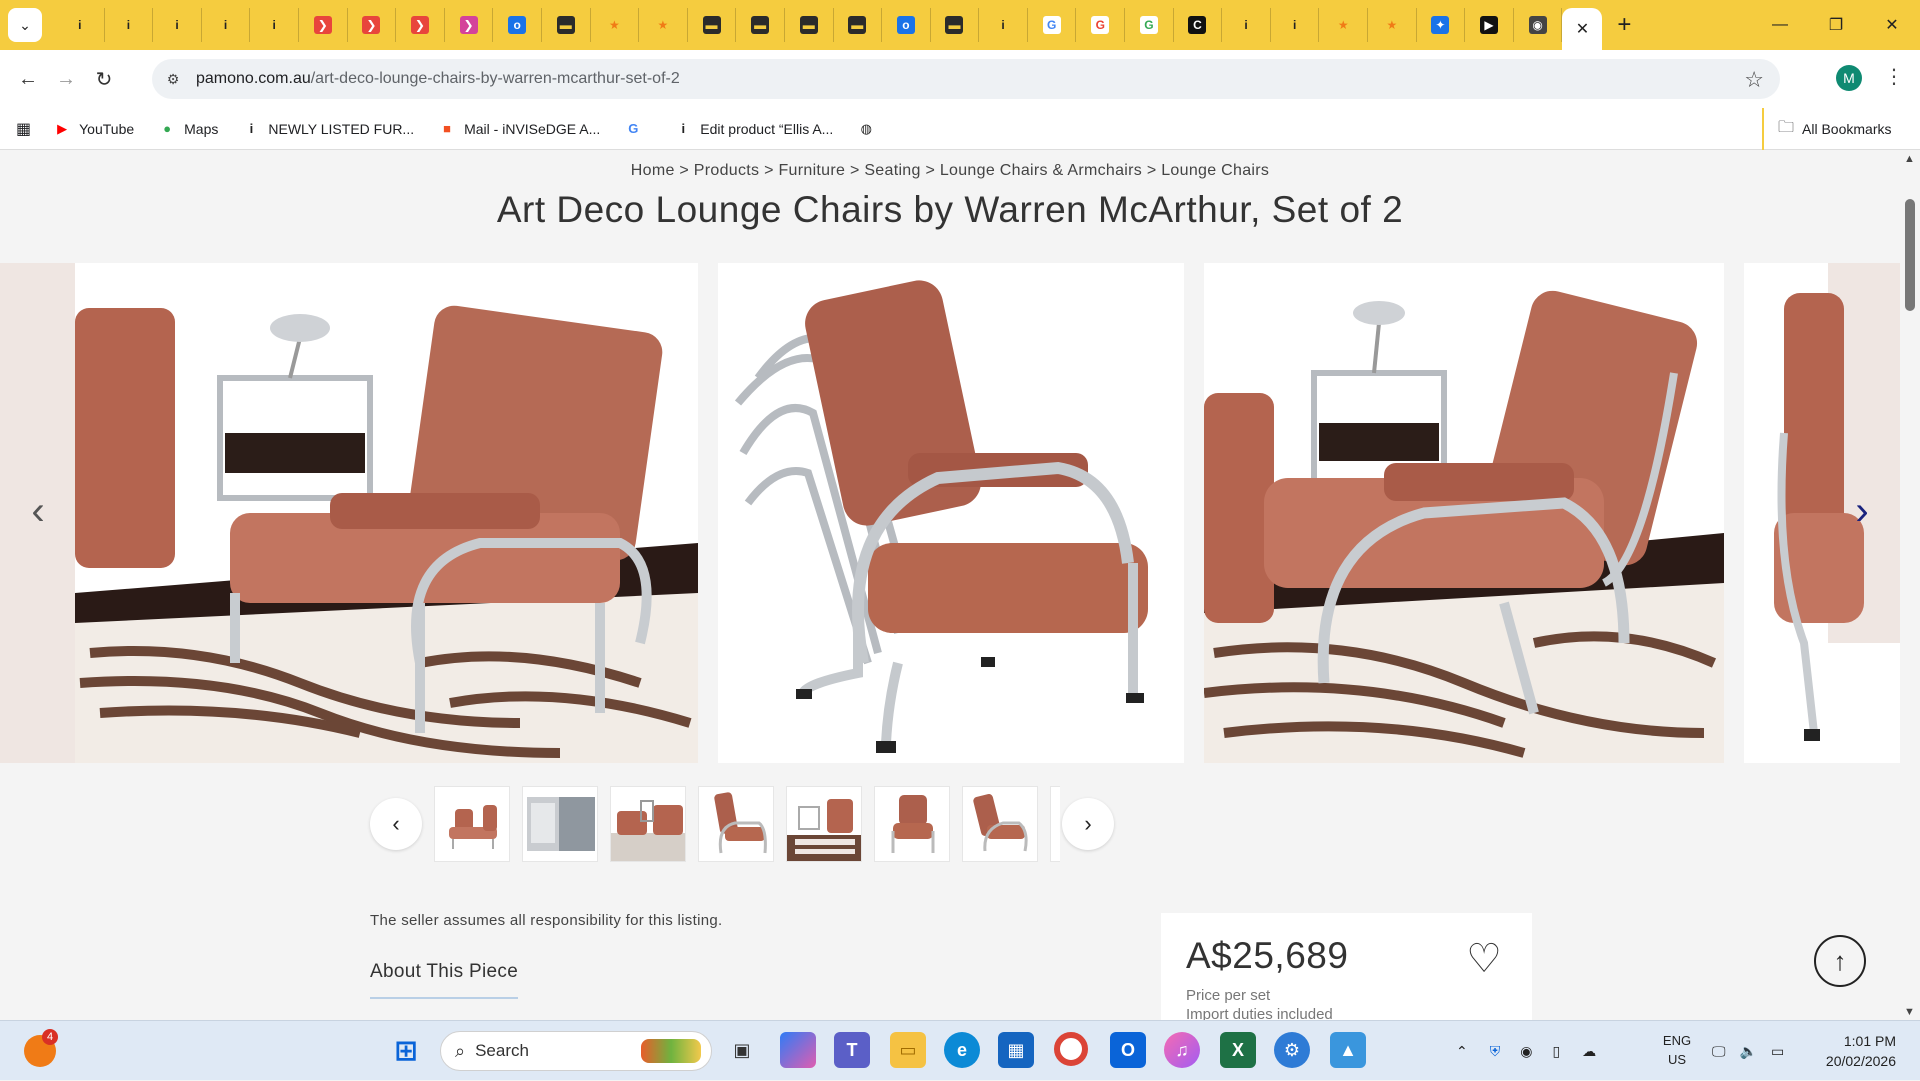 The height and width of the screenshot is (1081, 1920). Describe the element at coordinates (38, 511) in the screenshot. I see `gallery-prev-icon: ‹` at that location.